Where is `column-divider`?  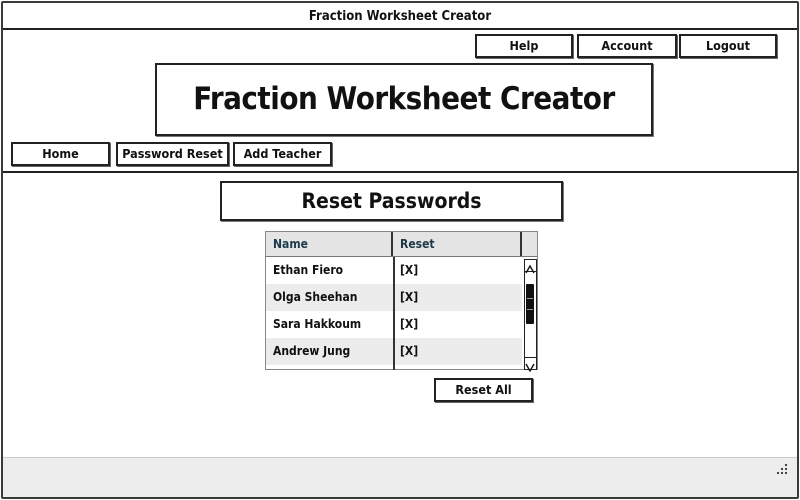
column-divider is located at coordinates (394, 313).